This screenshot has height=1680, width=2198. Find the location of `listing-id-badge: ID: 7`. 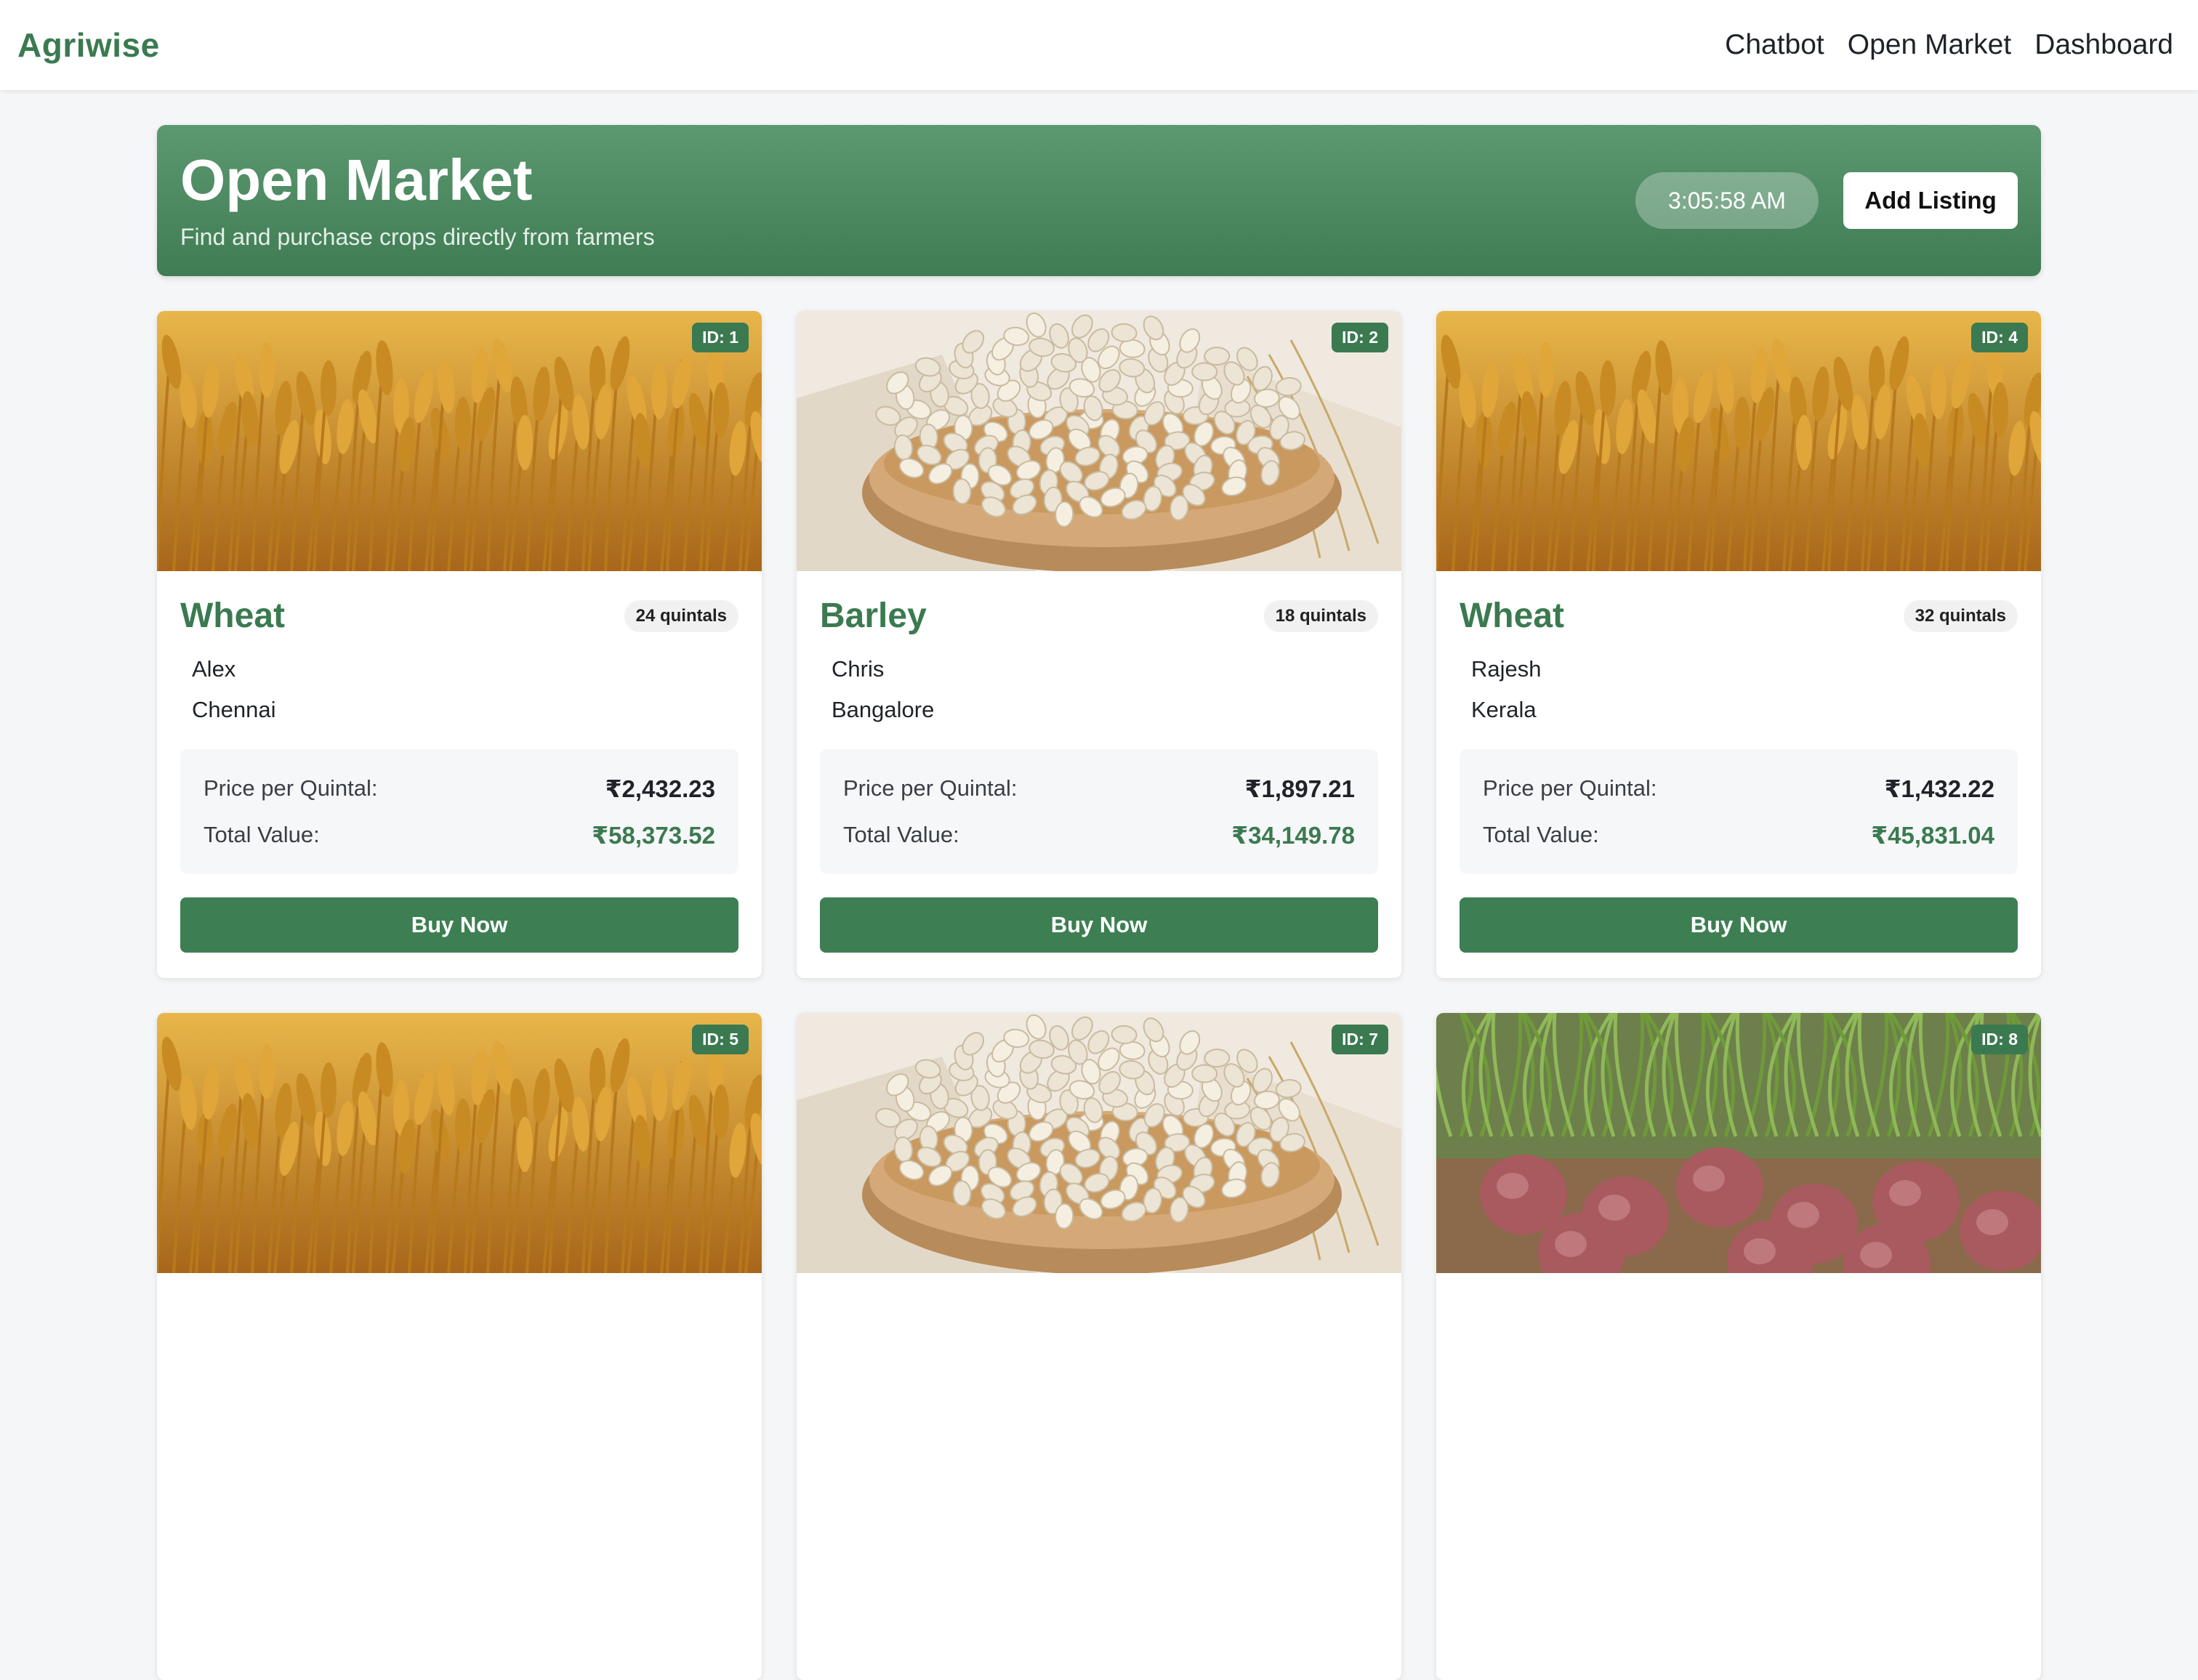

listing-id-badge: ID: 7 is located at coordinates (1360, 1039).